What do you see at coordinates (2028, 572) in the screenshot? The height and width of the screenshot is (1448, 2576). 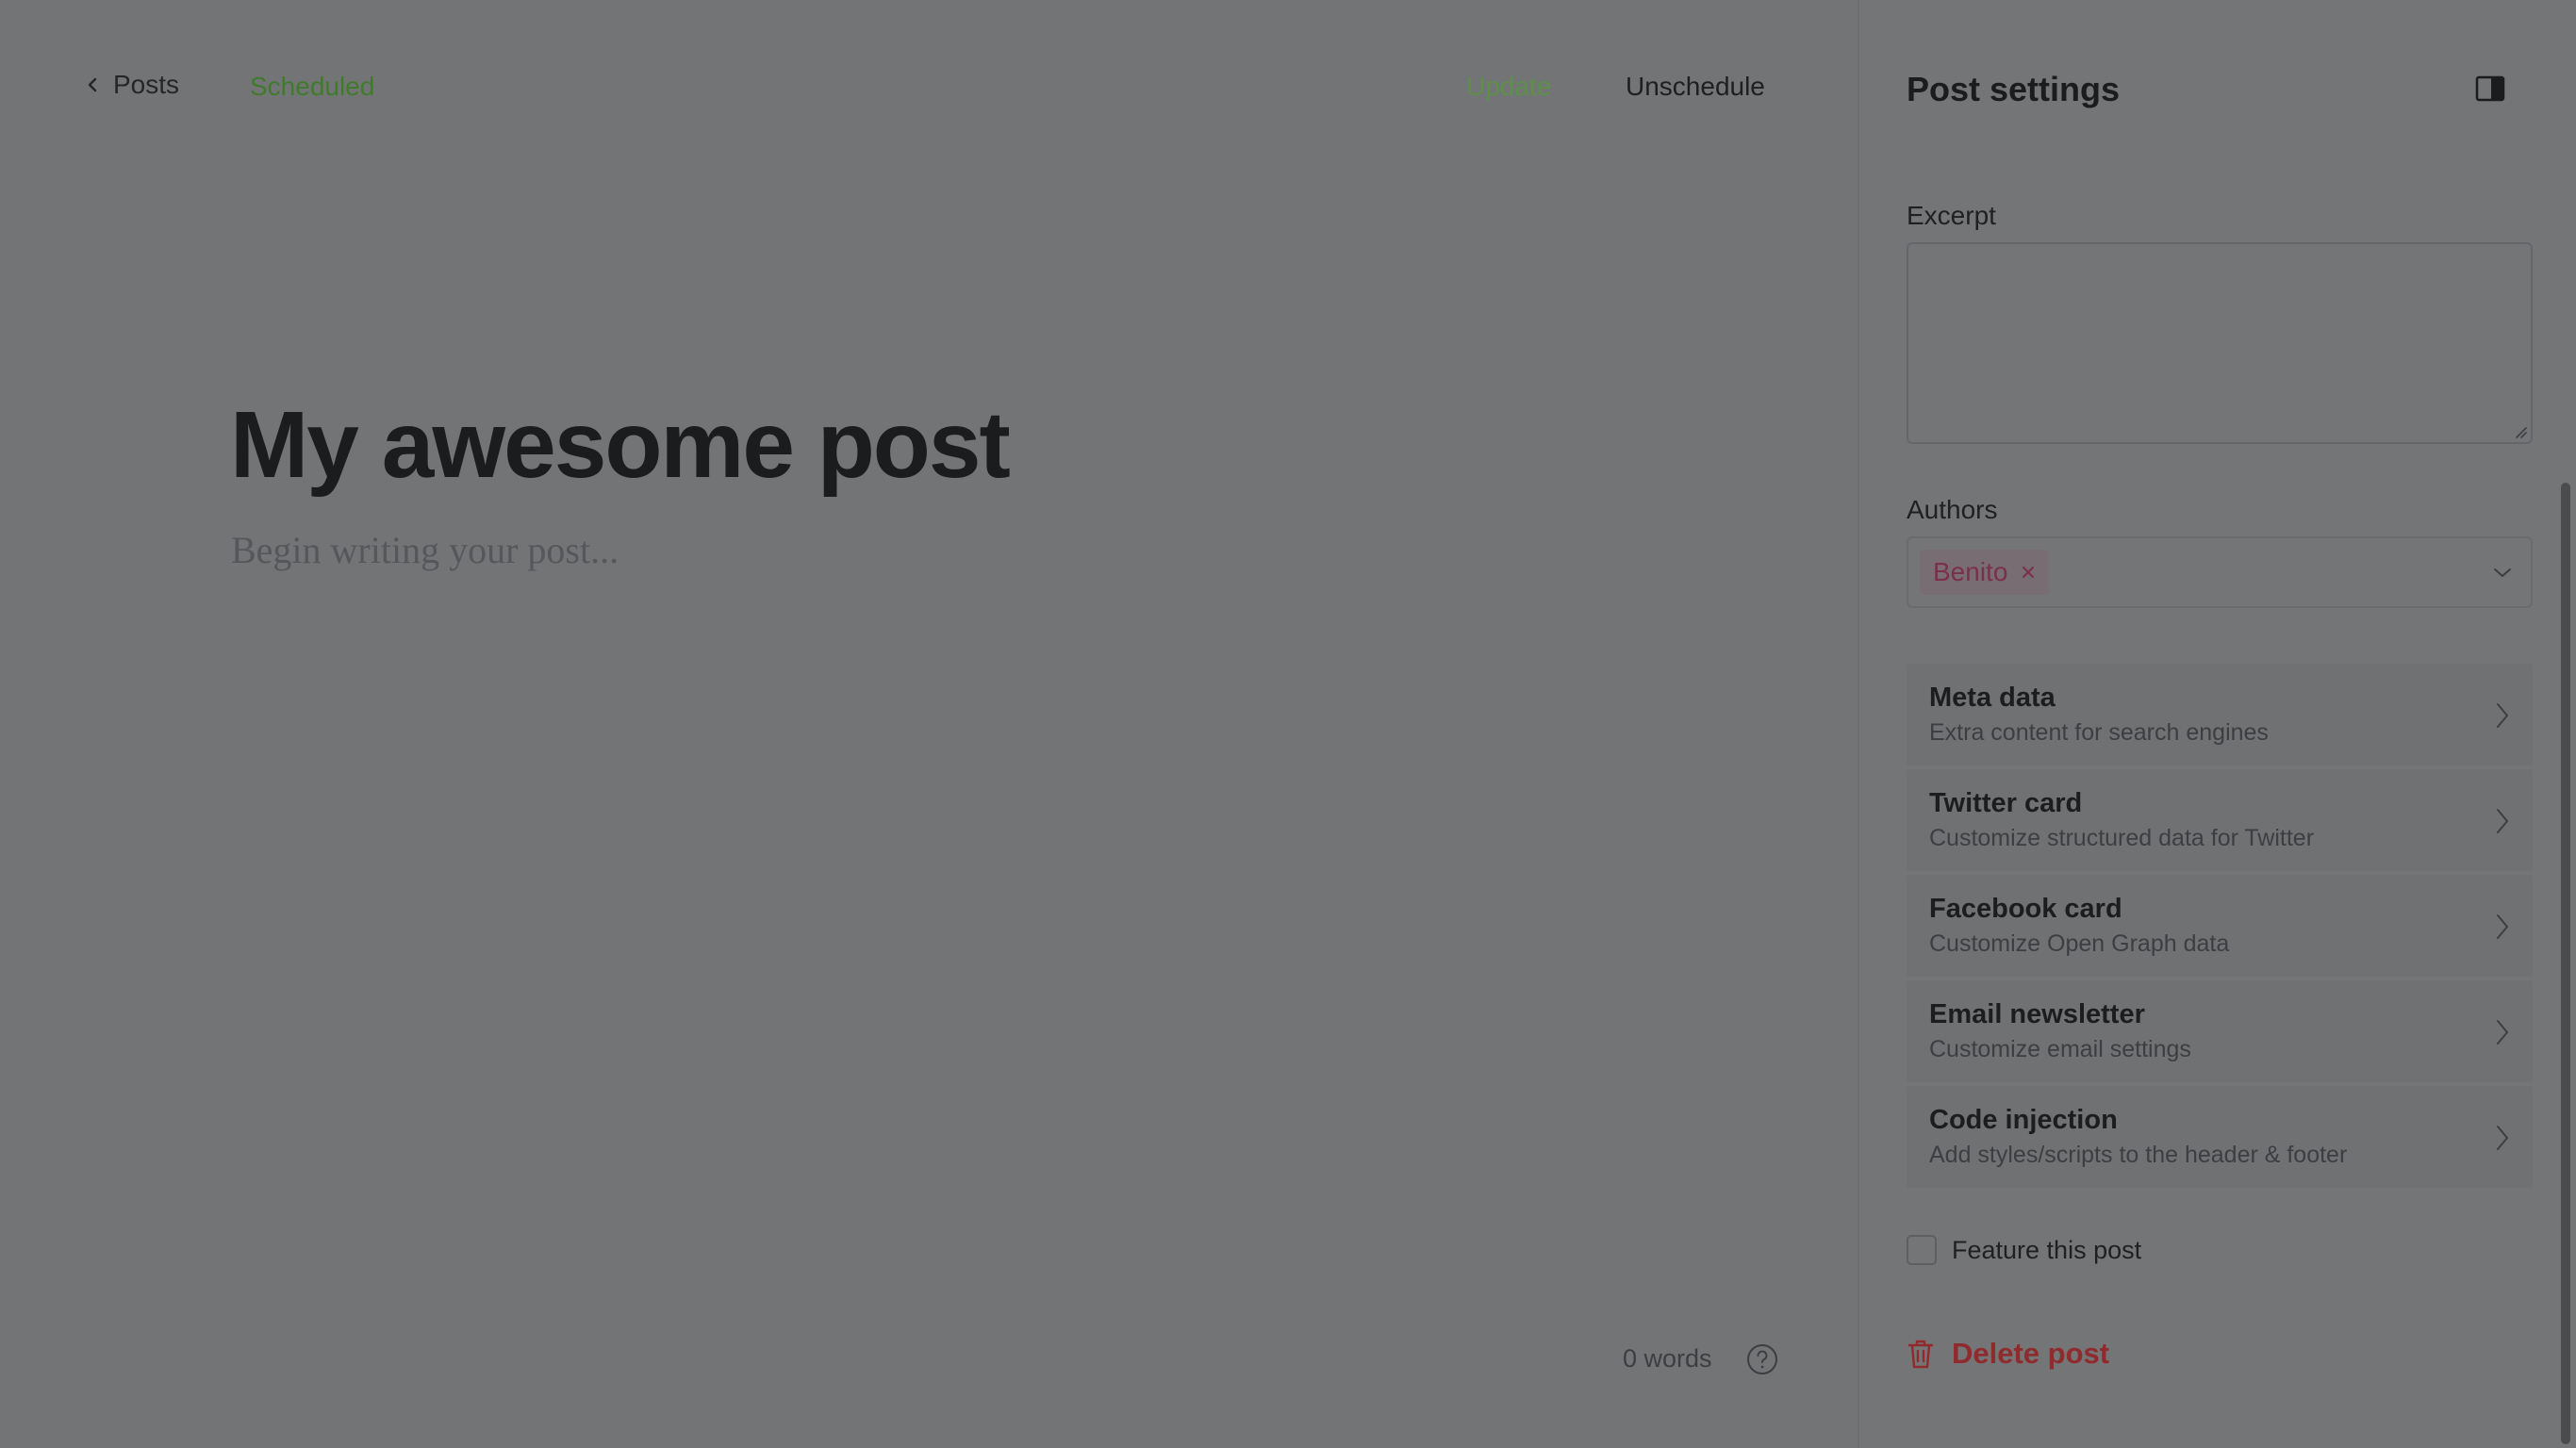 I see `close-icon` at bounding box center [2028, 572].